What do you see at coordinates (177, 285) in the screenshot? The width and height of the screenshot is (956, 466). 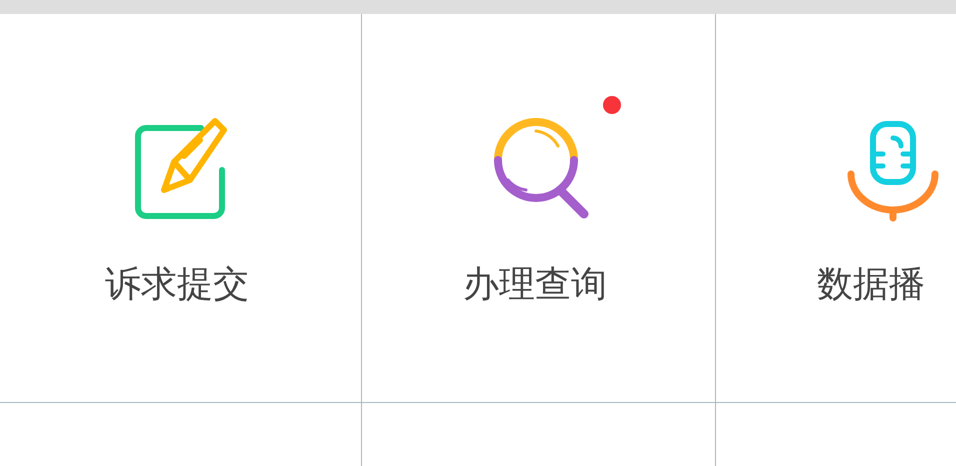 I see `tile-label: 诉求提交` at bounding box center [177, 285].